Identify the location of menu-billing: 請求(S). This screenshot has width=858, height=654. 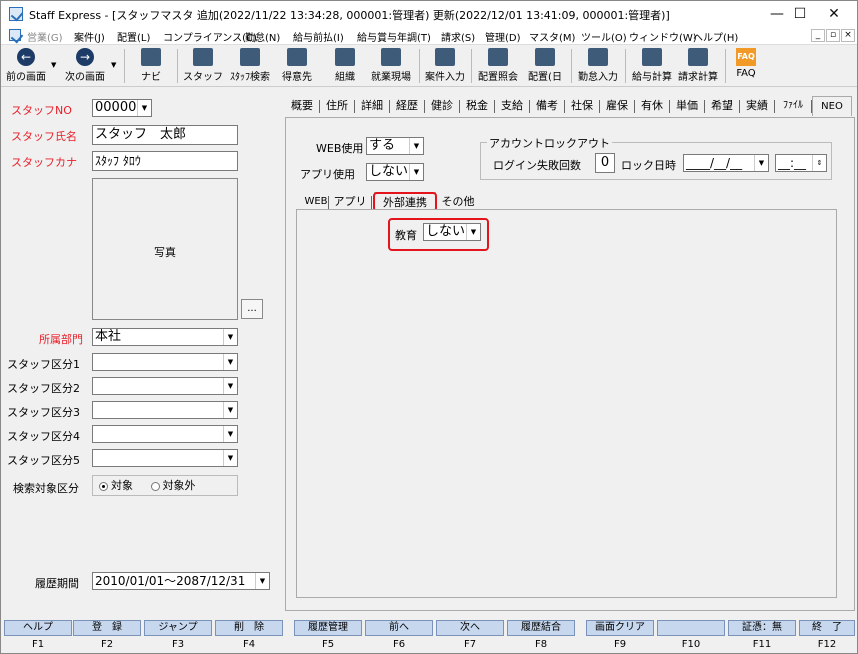
(458, 36).